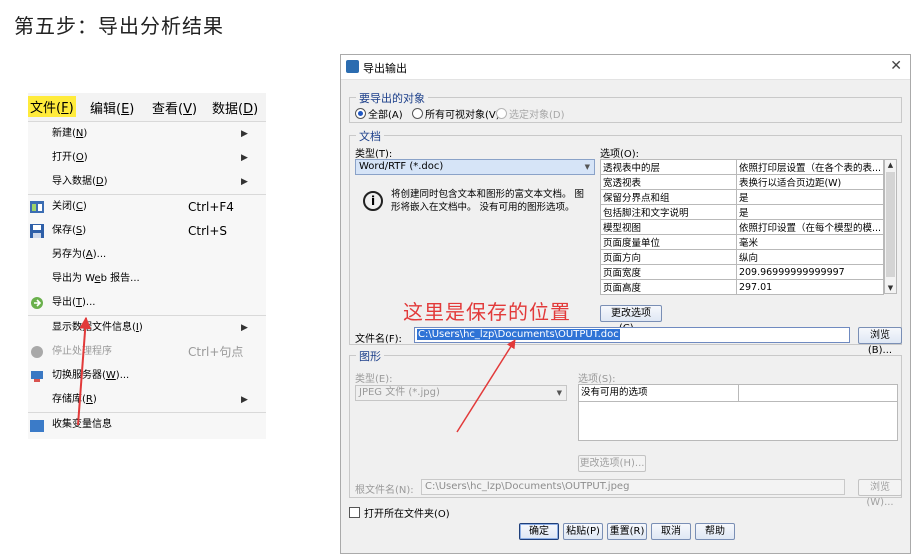 The width and height of the screenshot is (917, 560). Describe the element at coordinates (668, 257) in the screenshot. I see `option-name-cell: 页面方向` at that location.